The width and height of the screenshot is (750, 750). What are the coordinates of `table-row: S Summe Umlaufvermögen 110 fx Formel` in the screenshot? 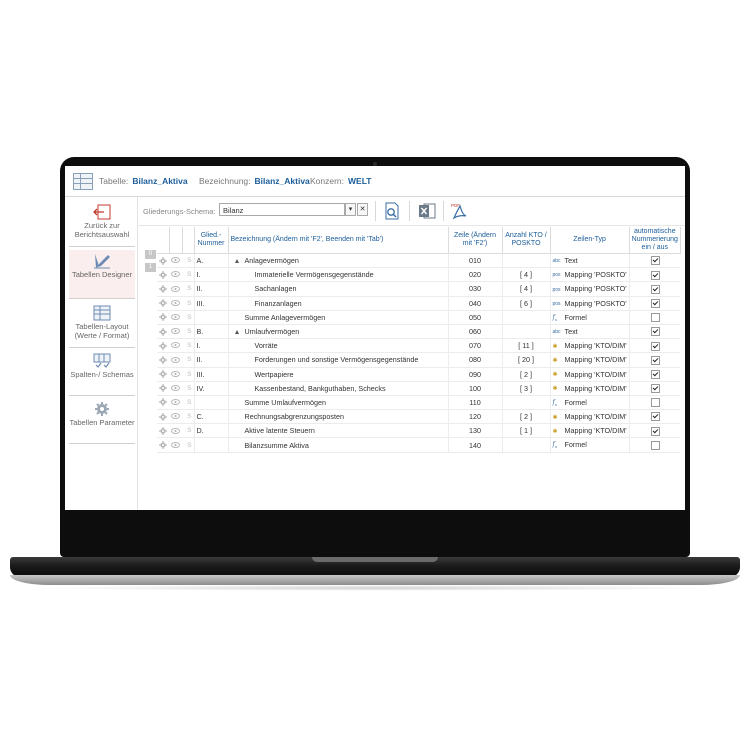 It's located at (419, 403).